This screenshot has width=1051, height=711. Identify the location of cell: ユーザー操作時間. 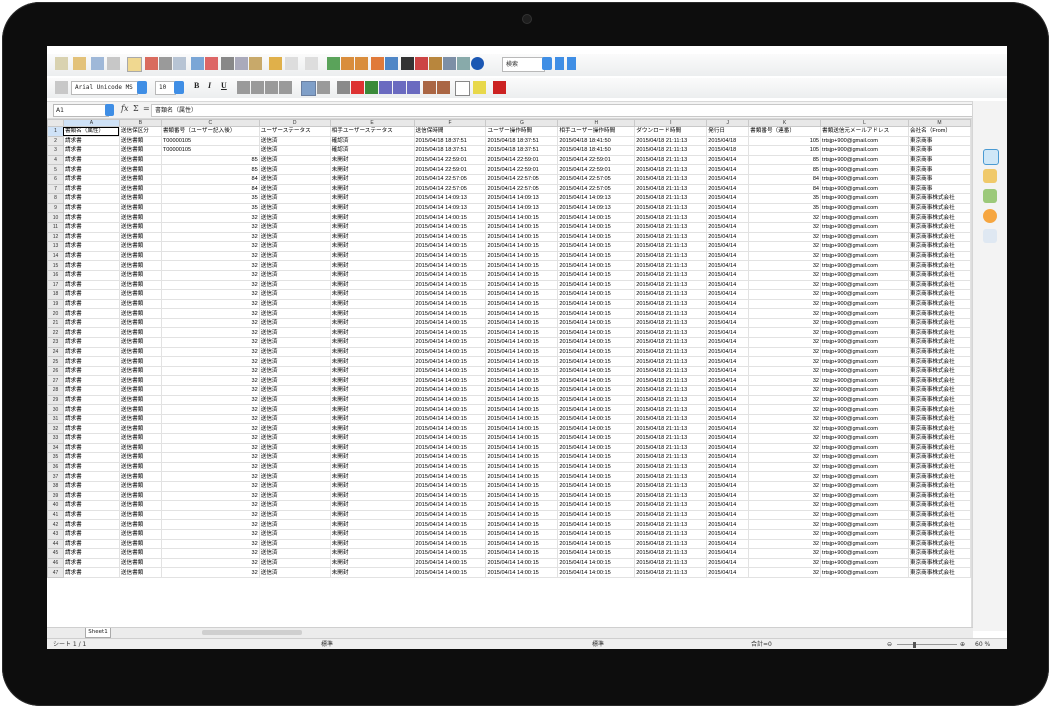
(522, 131).